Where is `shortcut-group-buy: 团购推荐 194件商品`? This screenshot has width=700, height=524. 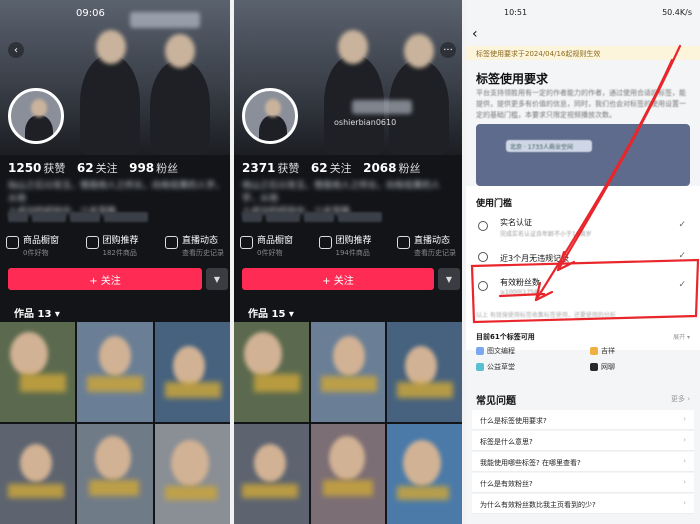
shortcut-group-buy: 团购推荐 194件商品 is located at coordinates (345, 245).